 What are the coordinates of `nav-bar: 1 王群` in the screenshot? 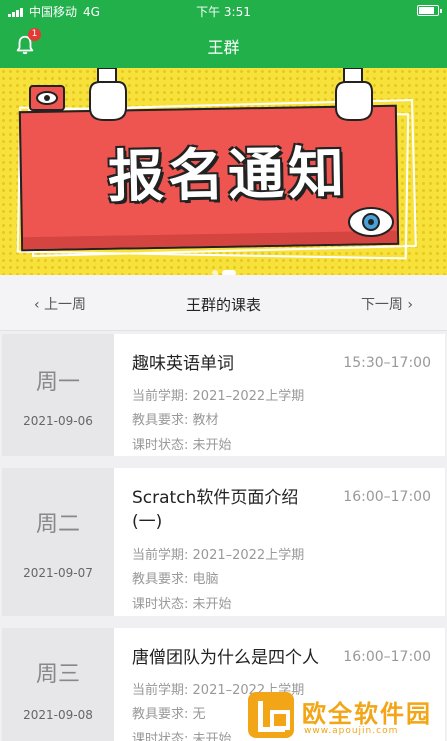 It's located at (223, 45).